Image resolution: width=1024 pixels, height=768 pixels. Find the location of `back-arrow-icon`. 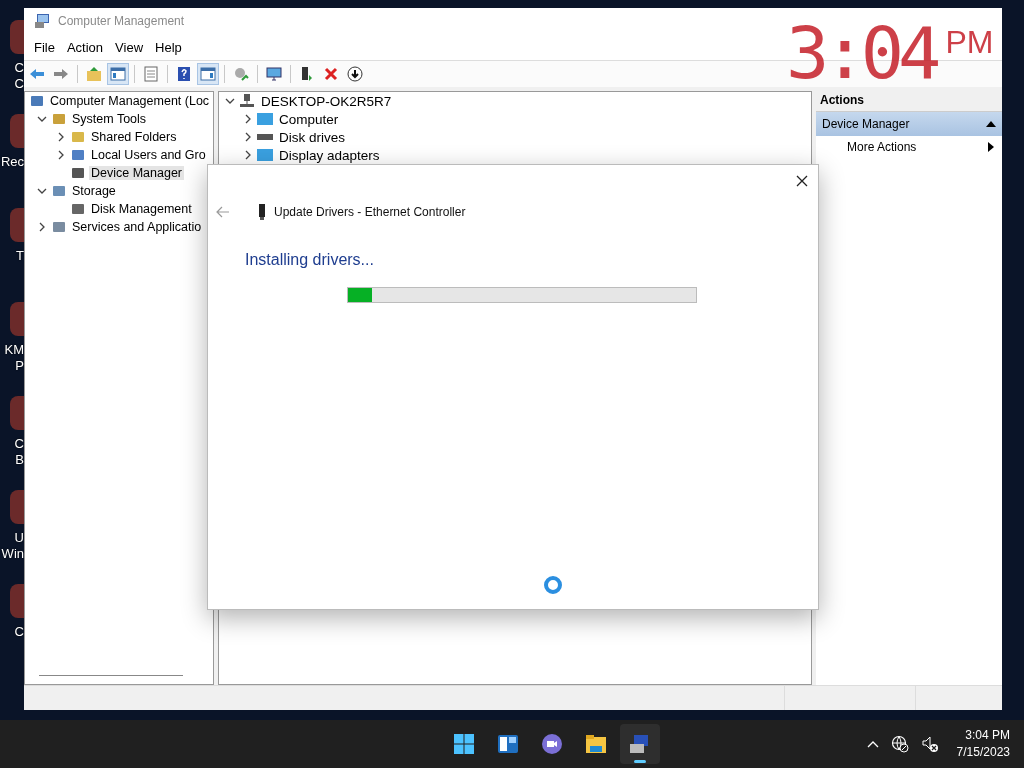

back-arrow-icon is located at coordinates (223, 212).